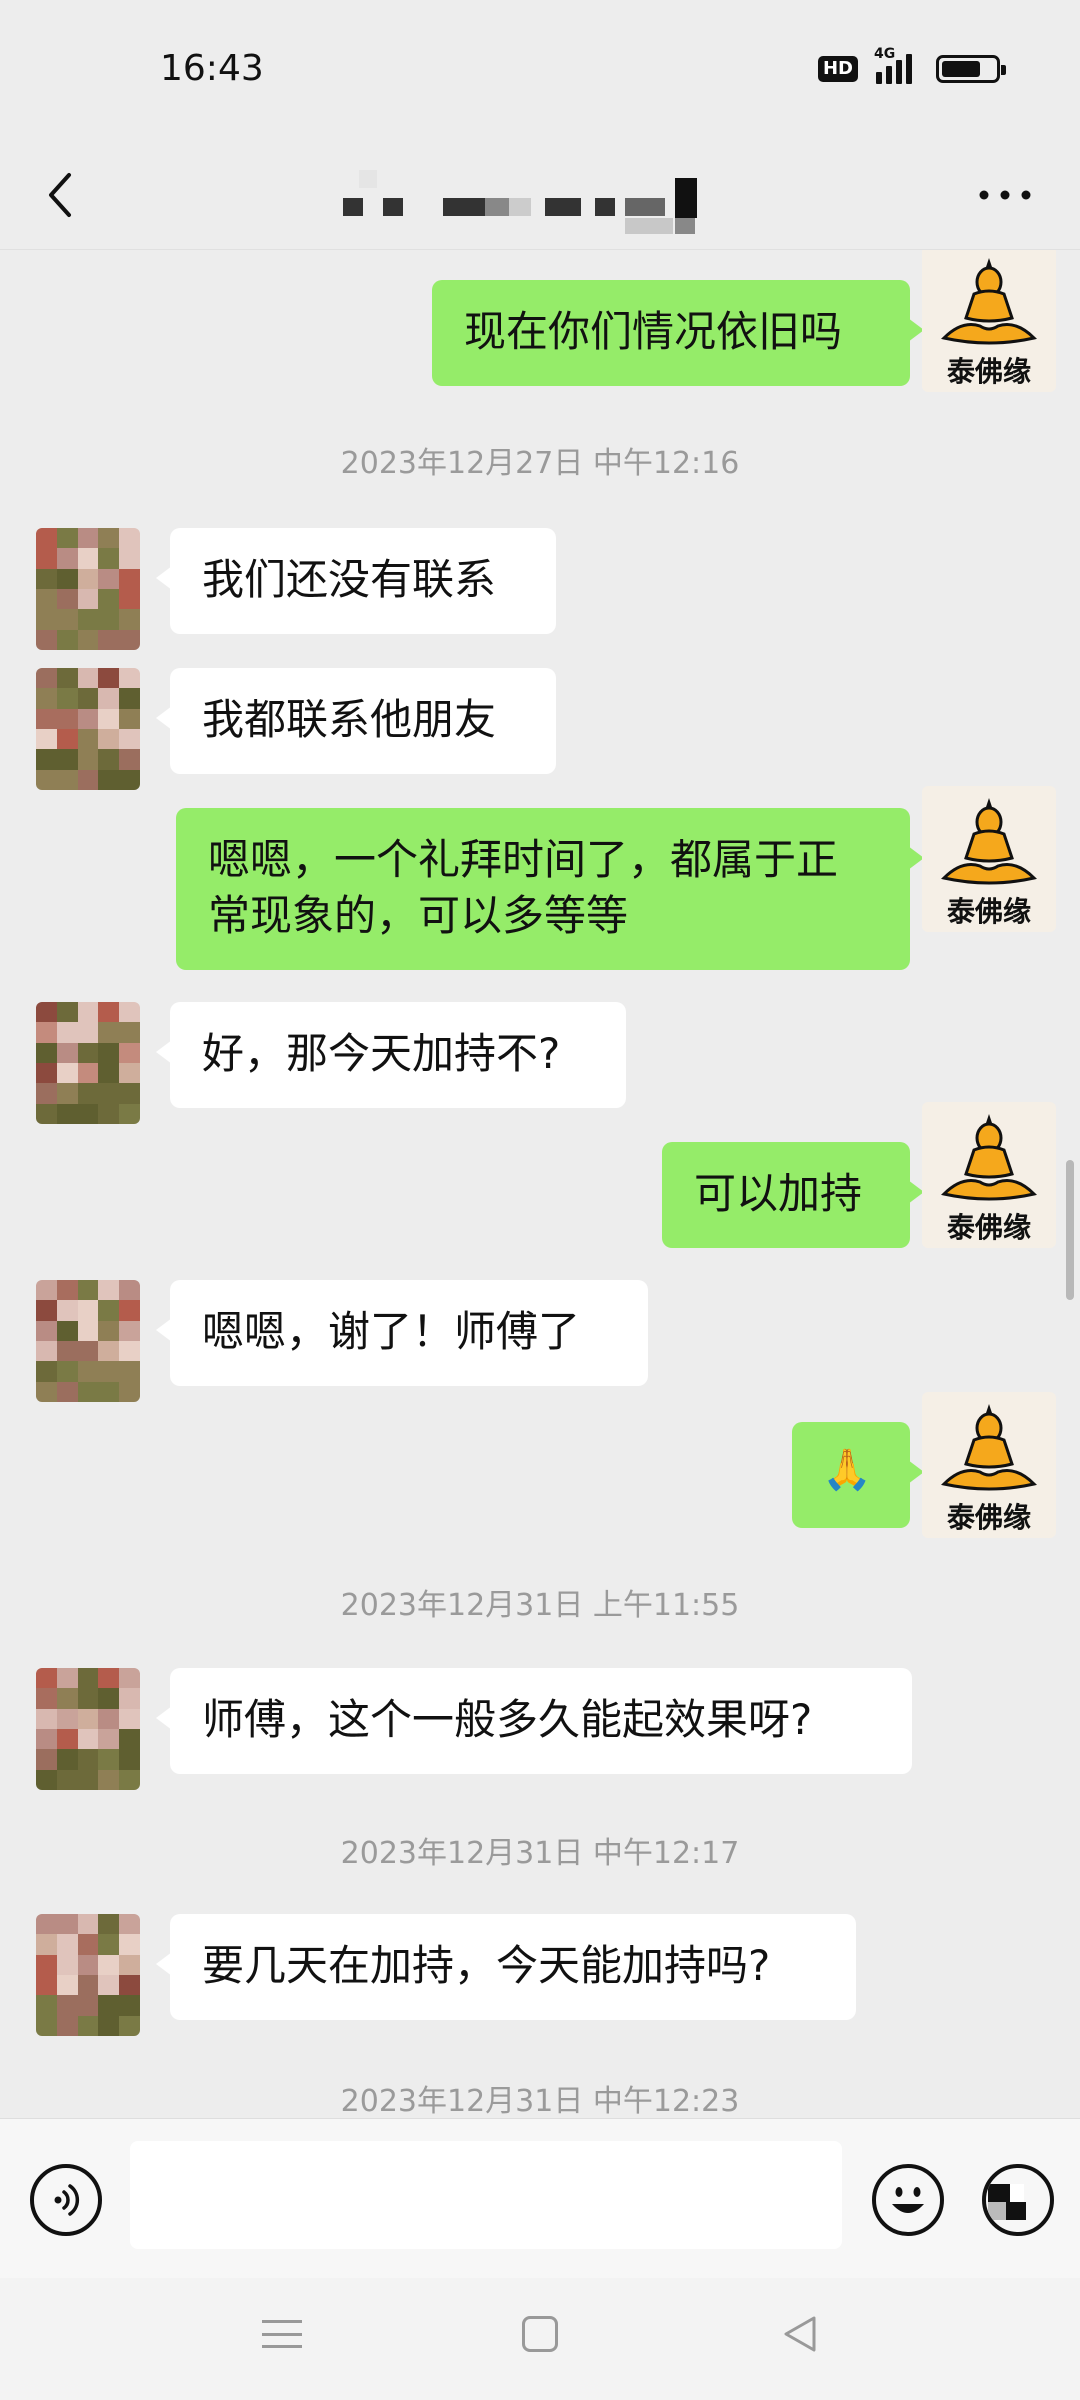 Image resolution: width=1080 pixels, height=2400 pixels. I want to click on message-bubble-incoming: 我们还没有联系, so click(356, 581).